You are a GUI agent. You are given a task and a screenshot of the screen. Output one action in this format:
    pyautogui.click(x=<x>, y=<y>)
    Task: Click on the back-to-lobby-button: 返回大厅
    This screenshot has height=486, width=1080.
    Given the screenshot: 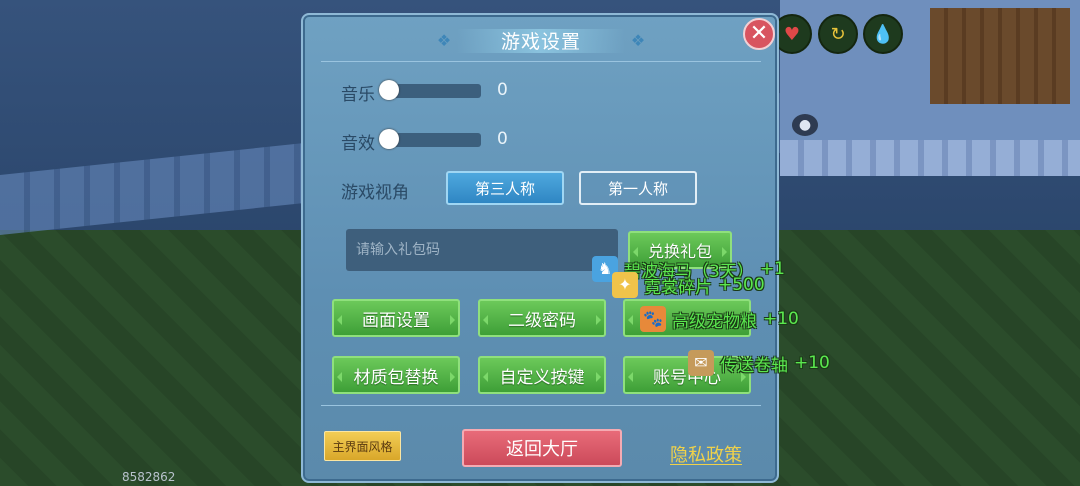 What is the action you would take?
    pyautogui.click(x=542, y=448)
    